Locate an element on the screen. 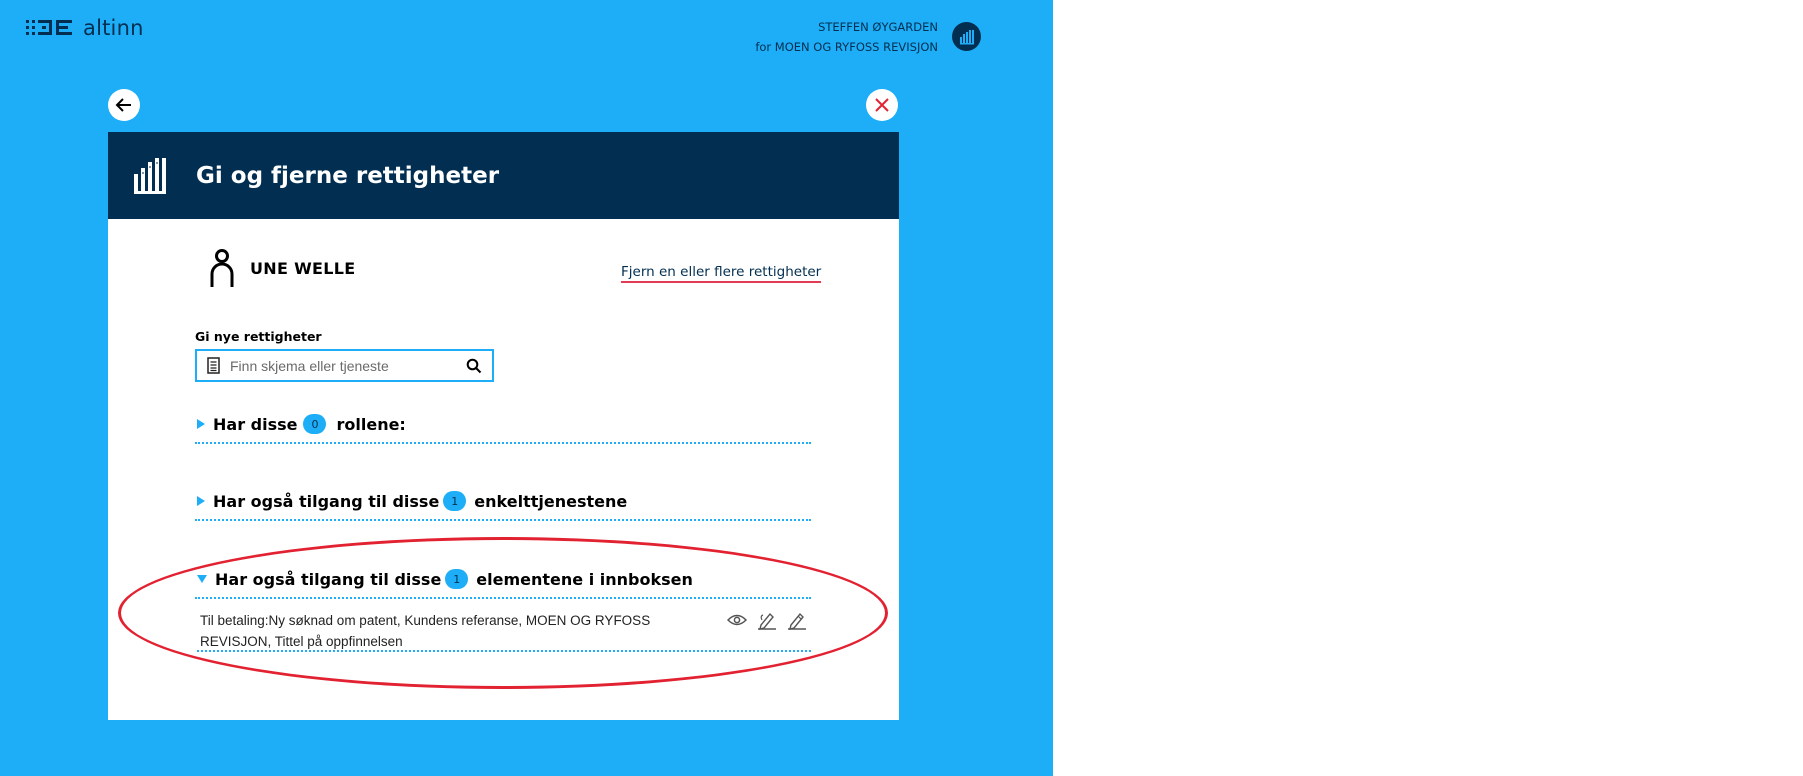 The image size is (1803, 776). search-input is located at coordinates (340, 365).